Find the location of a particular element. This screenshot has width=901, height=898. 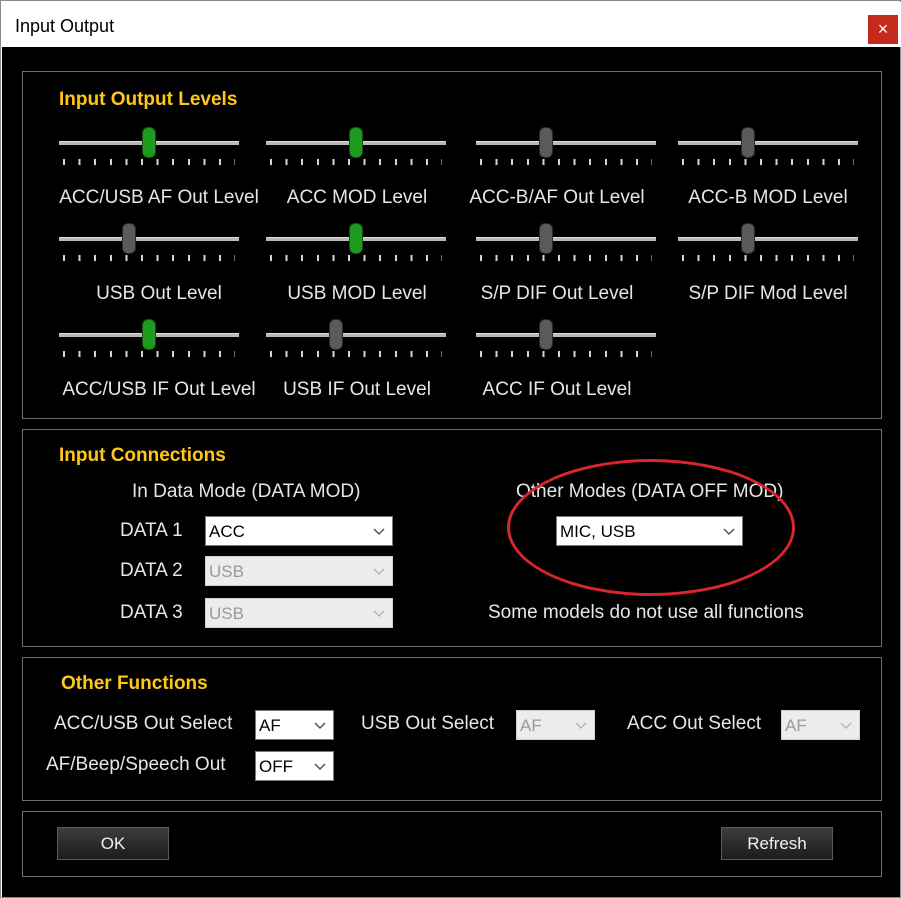

acc-usb-out-select-value: AF is located at coordinates (270, 725).